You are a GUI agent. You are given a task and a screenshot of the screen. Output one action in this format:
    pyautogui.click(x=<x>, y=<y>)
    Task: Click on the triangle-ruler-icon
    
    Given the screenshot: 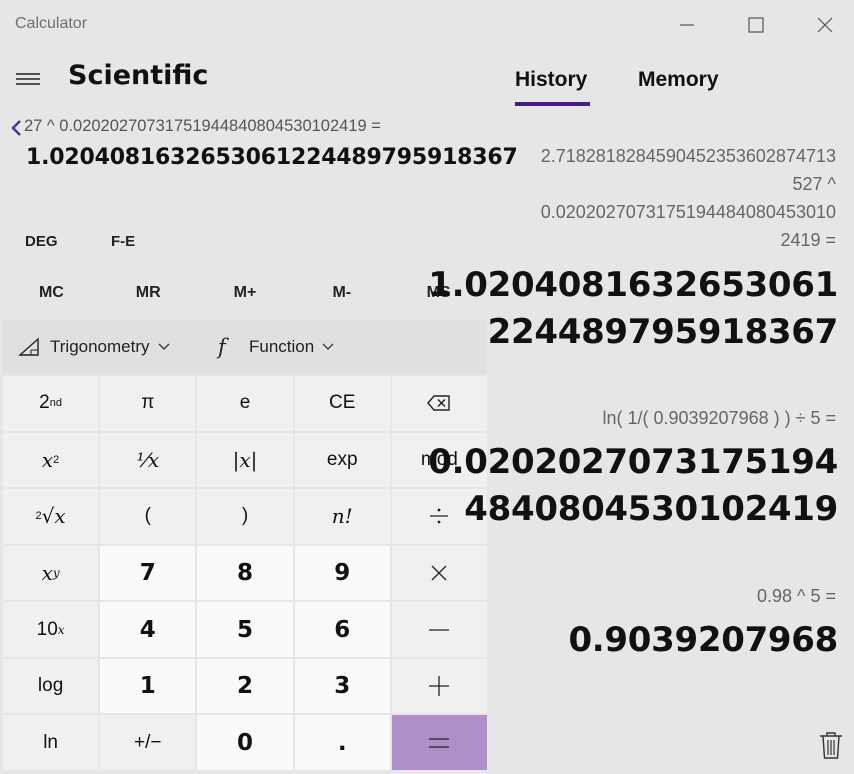 What is the action you would take?
    pyautogui.click(x=28, y=346)
    